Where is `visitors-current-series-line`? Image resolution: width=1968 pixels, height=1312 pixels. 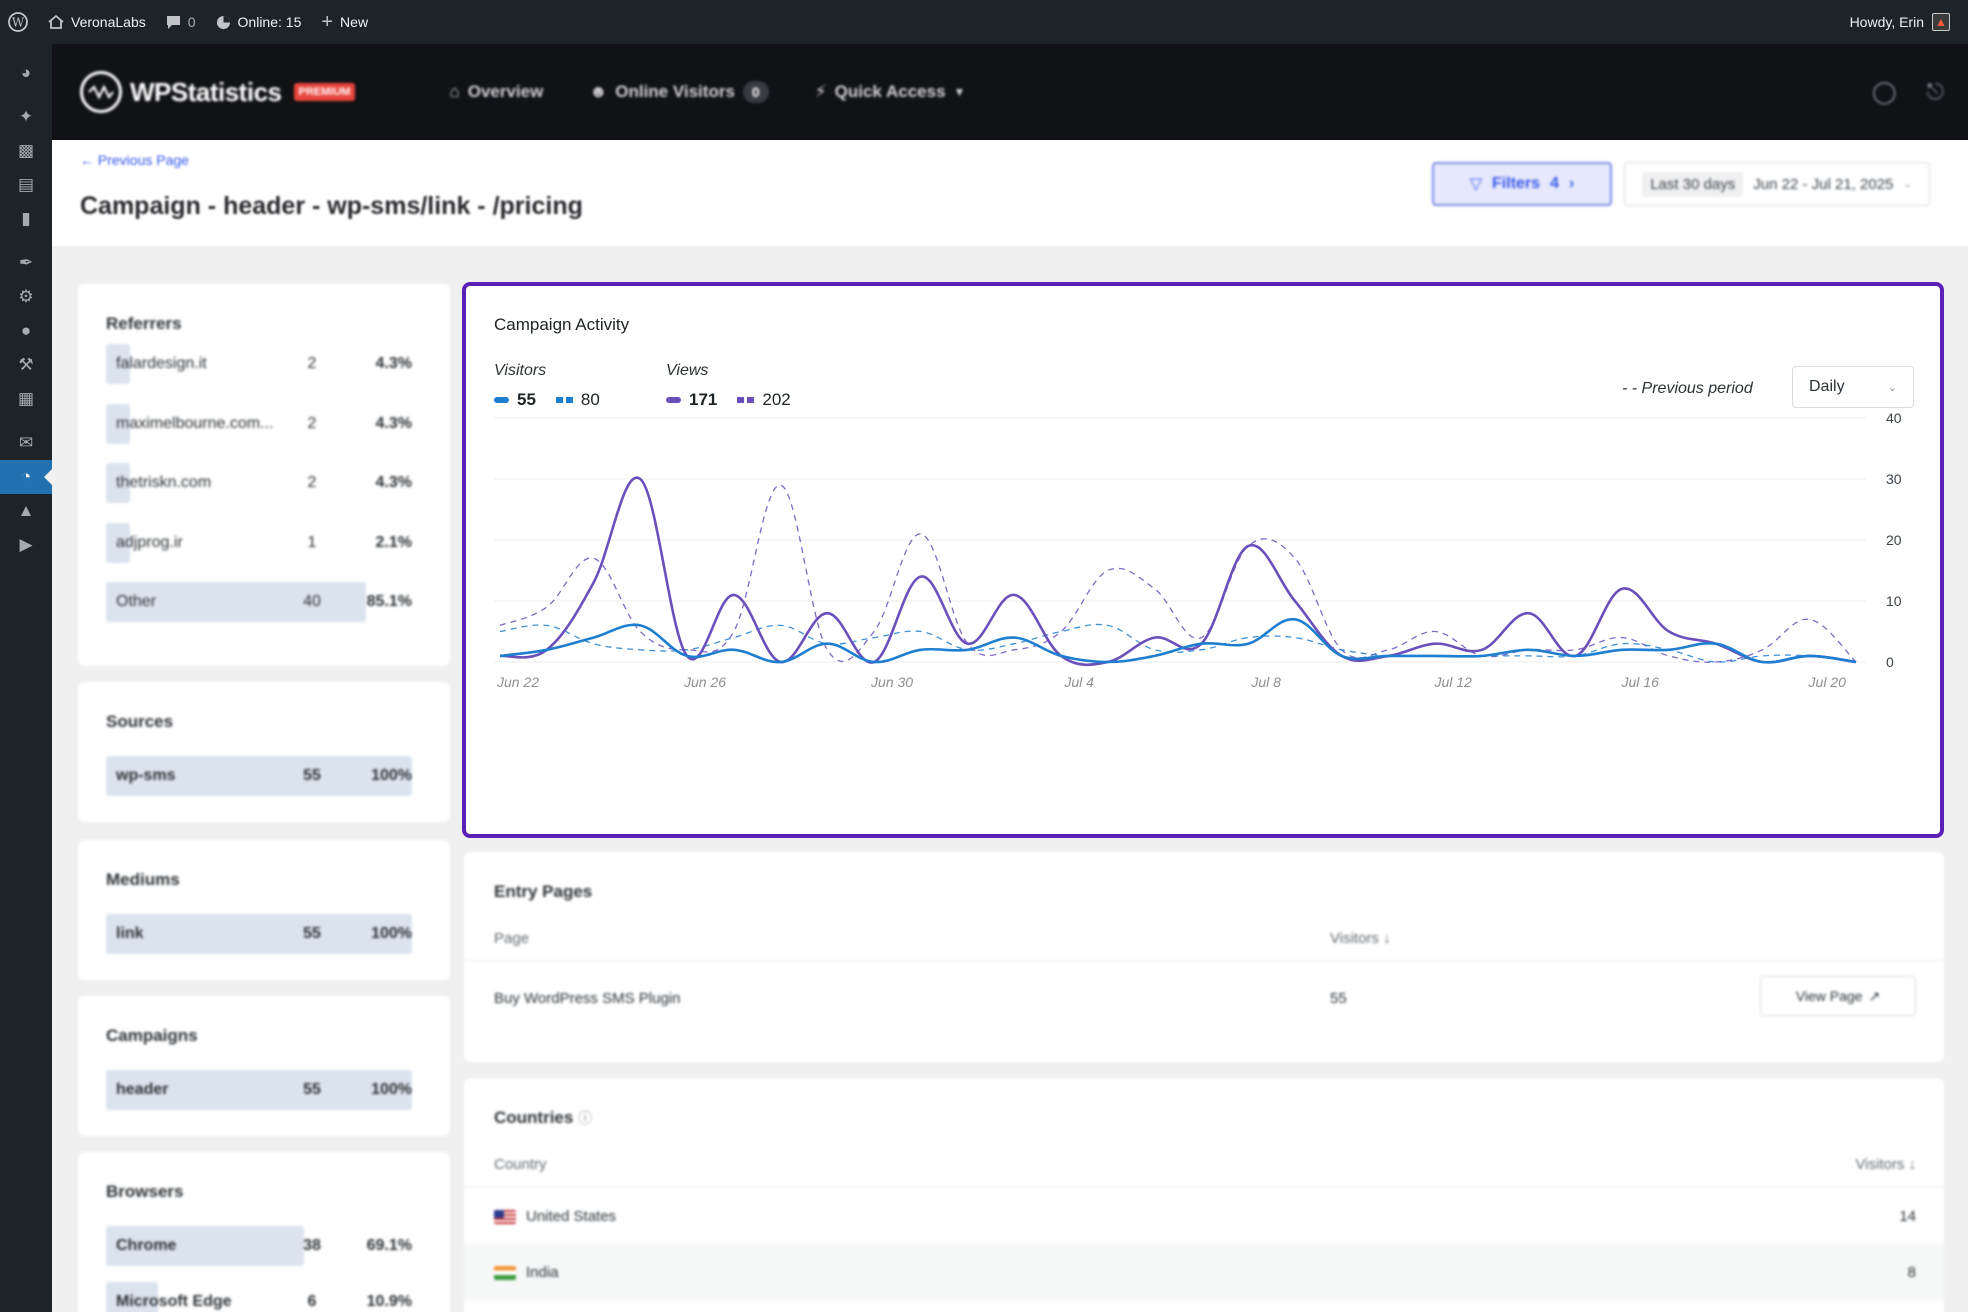
visitors-current-series-line is located at coordinates (1178, 640).